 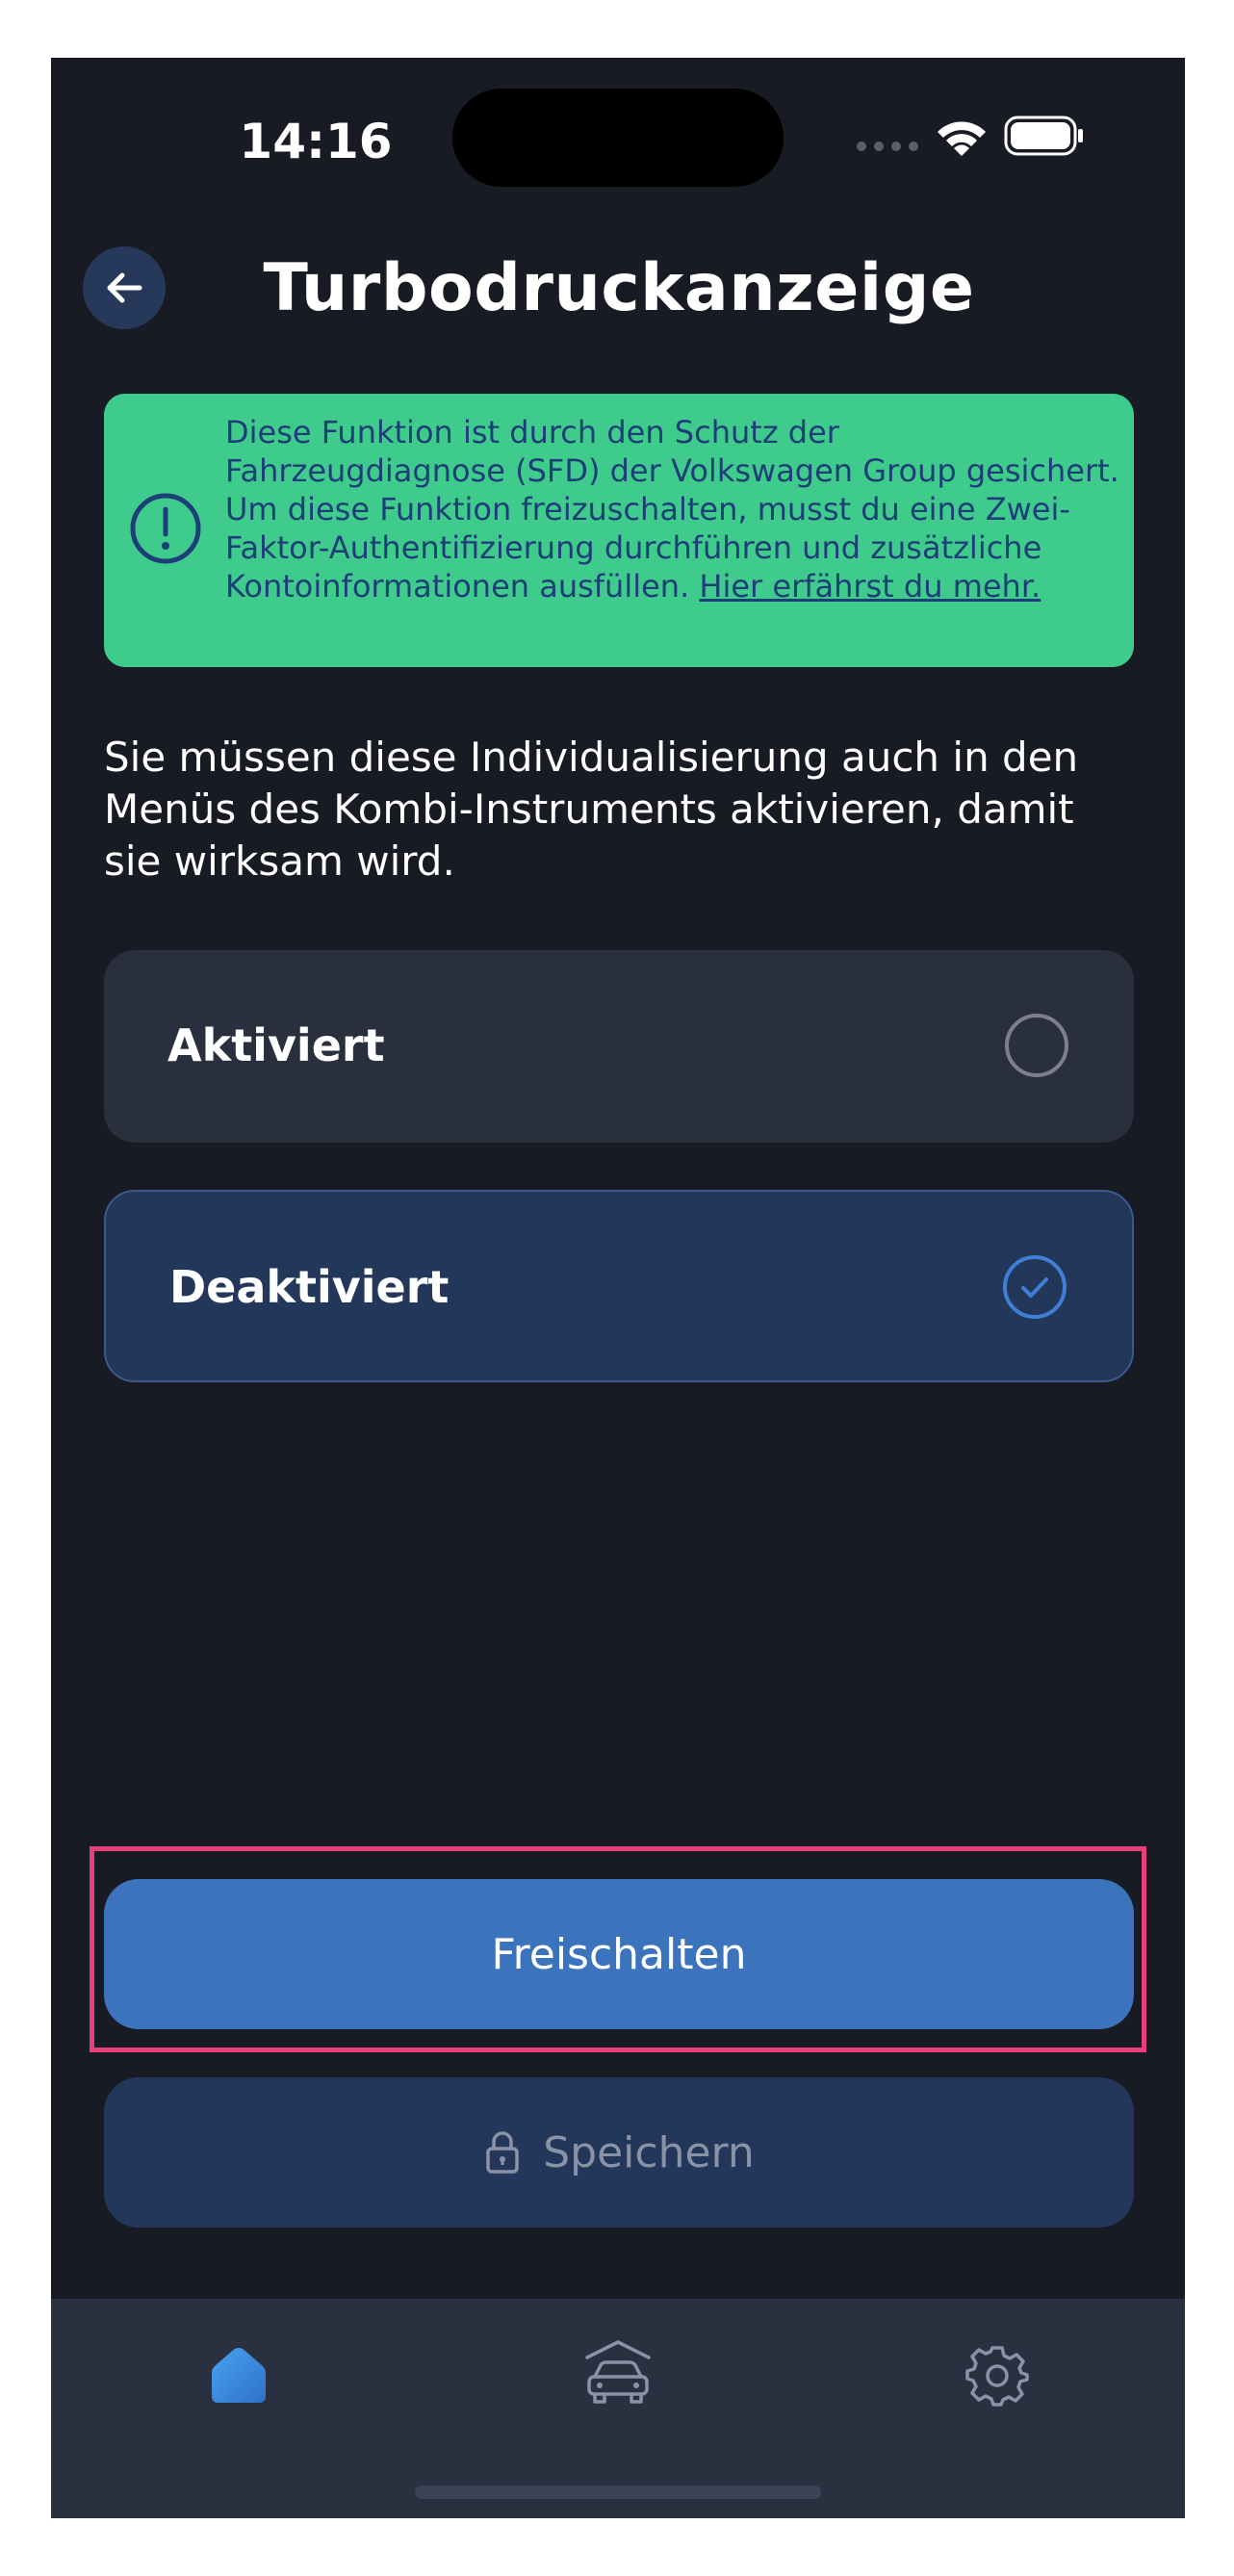 I want to click on nav-vehicle, so click(x=618, y=2375).